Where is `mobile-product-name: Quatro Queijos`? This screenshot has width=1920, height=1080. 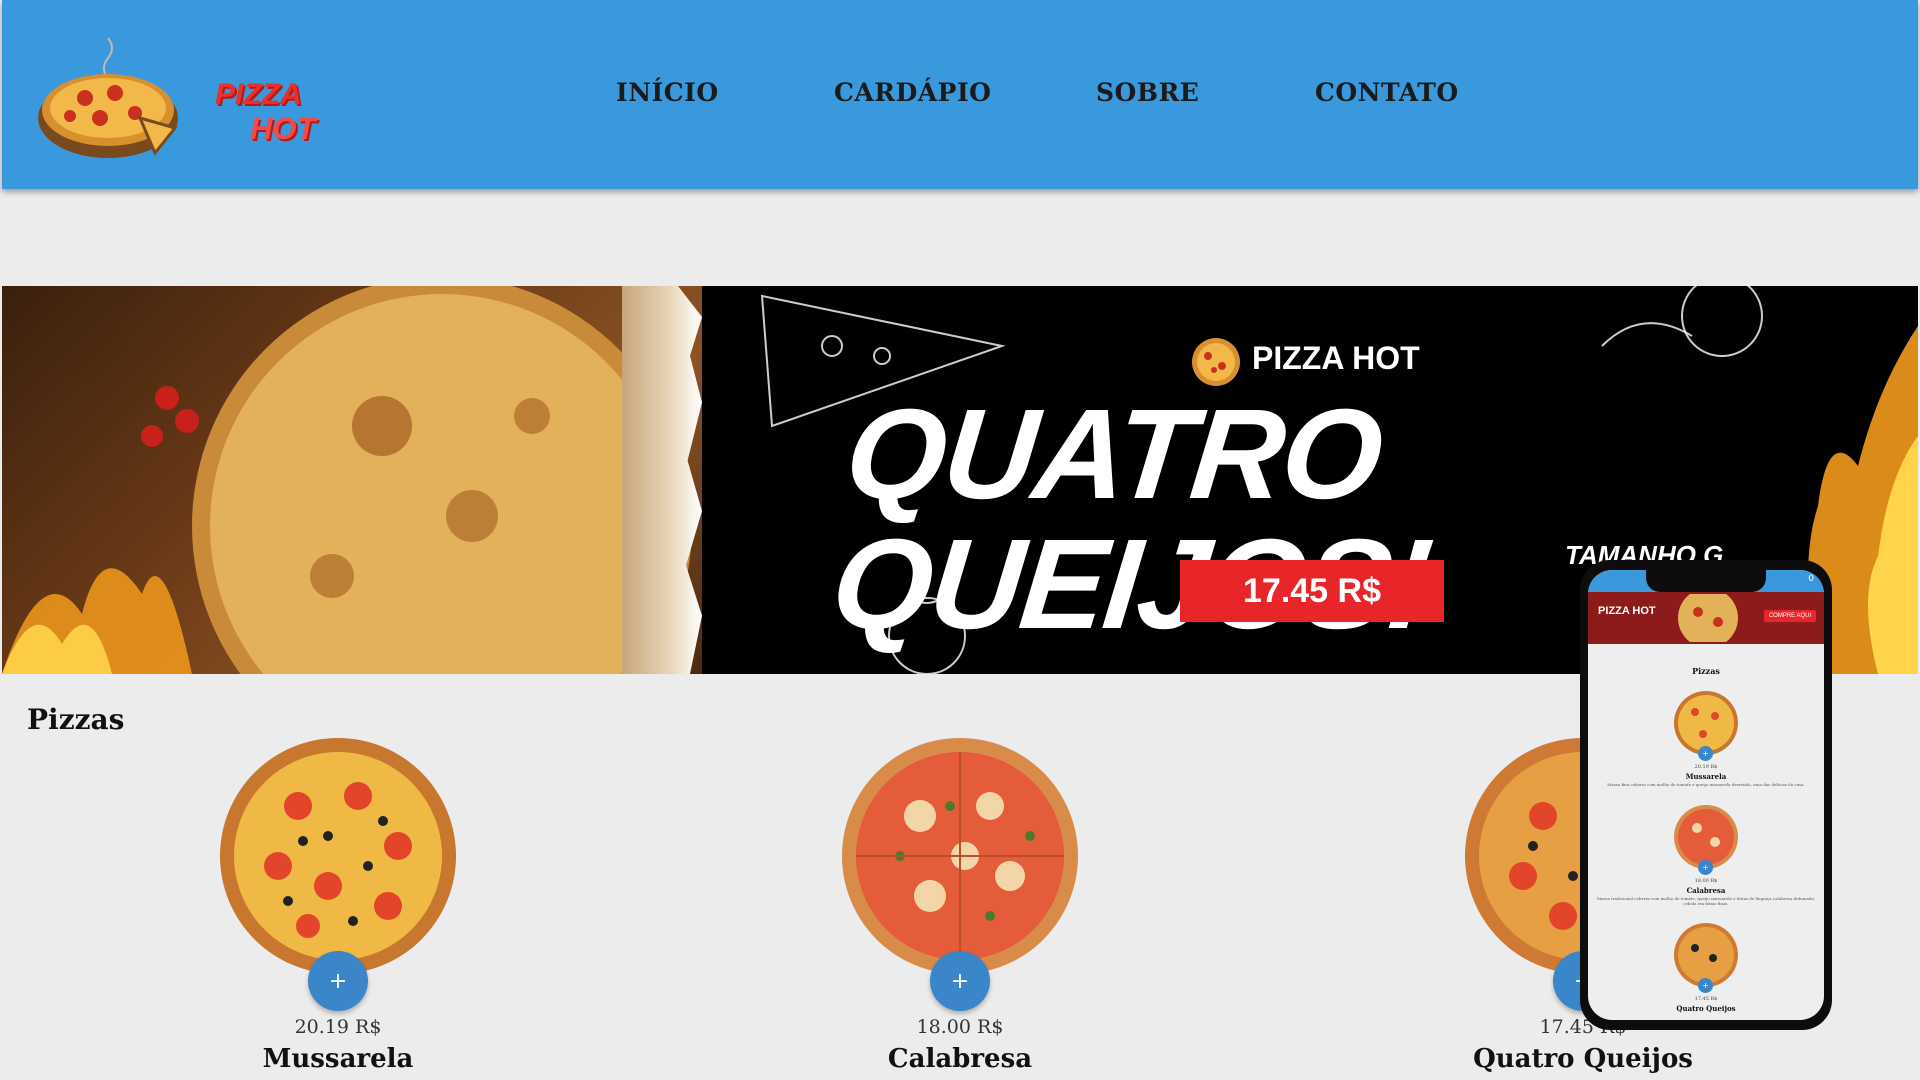
mobile-product-name: Quatro Queijos is located at coordinates (1706, 1008).